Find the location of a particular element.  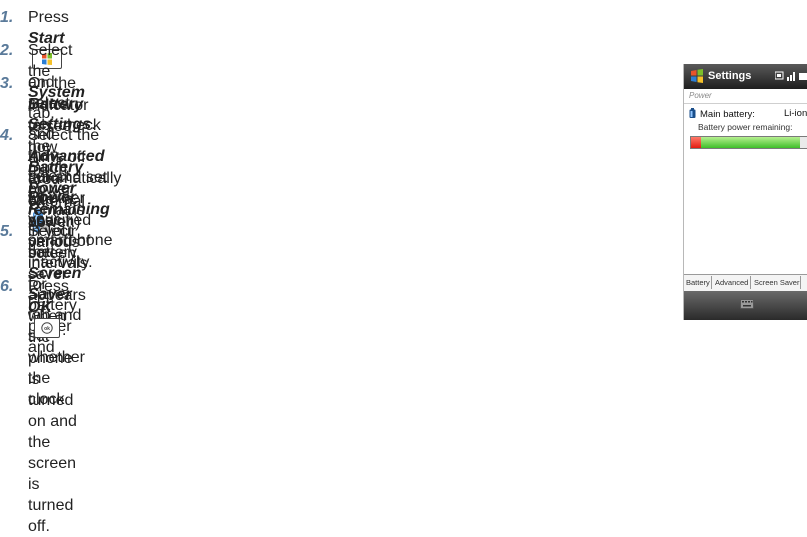

step-number: 3. is located at coordinates (7, 83).